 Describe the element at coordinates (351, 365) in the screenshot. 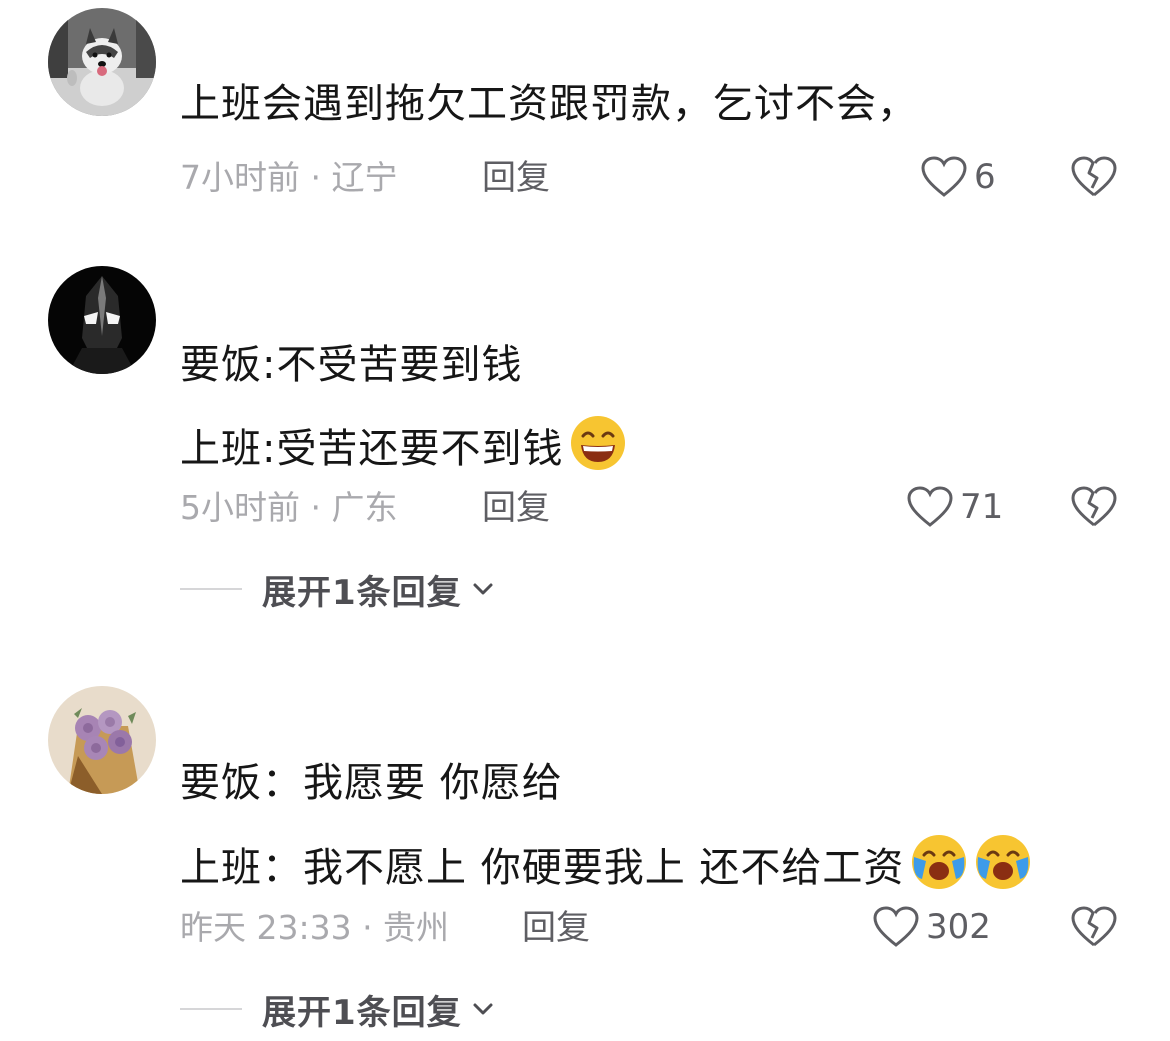

I see `comment-text-line: 要饭:不受苦要到钱` at that location.